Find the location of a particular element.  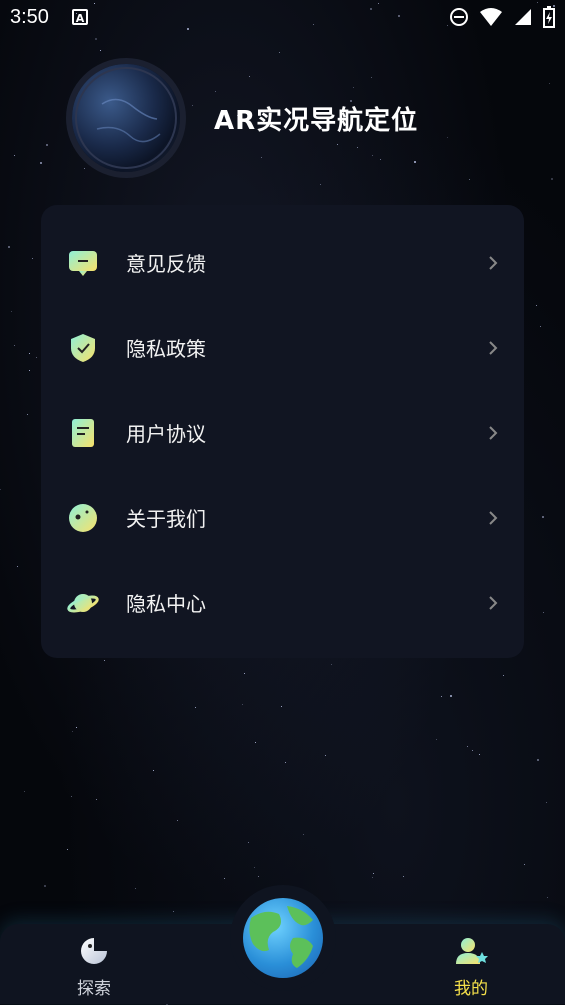

app-title: AR实况导航定位 is located at coordinates (316, 121).